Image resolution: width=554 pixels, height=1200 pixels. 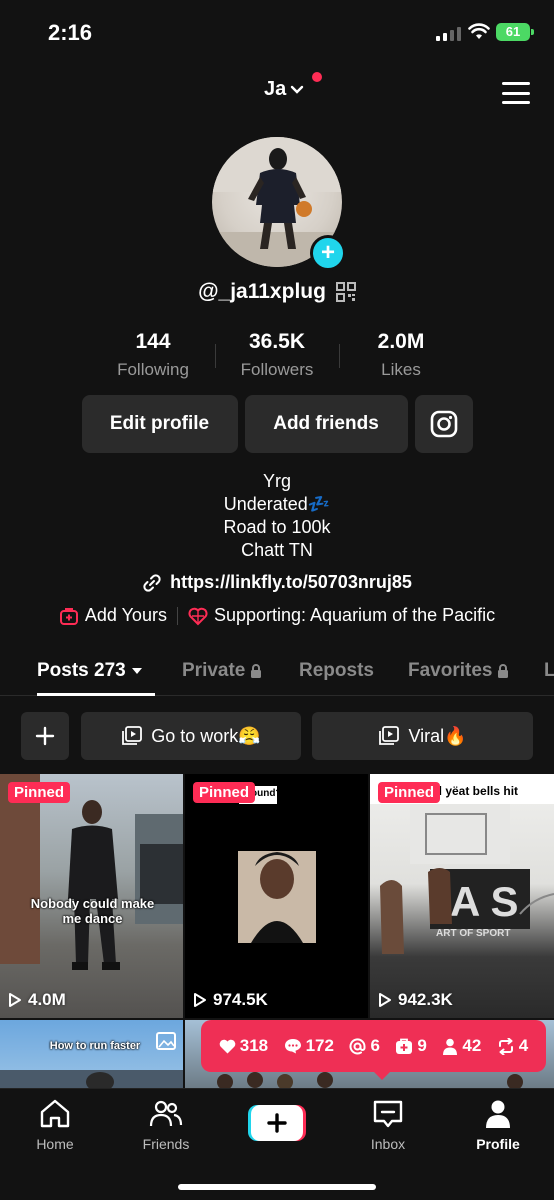 What do you see at coordinates (328, 253) in the screenshot?
I see `add-story-button: +` at bounding box center [328, 253].